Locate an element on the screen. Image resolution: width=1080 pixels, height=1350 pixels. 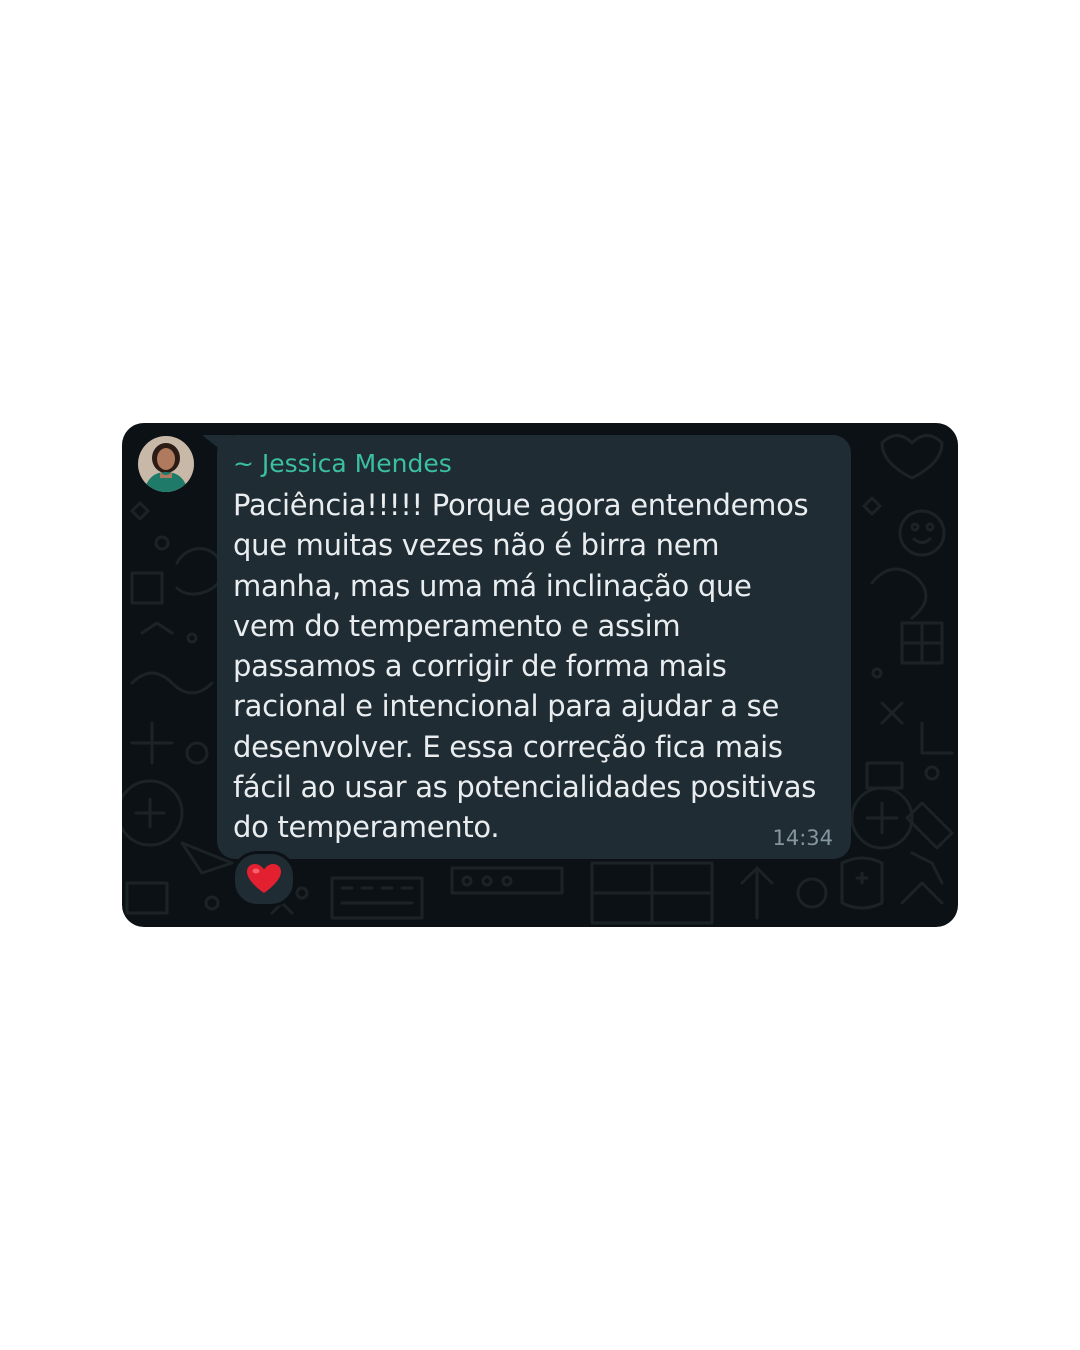
red-heart-icon is located at coordinates (264, 878).